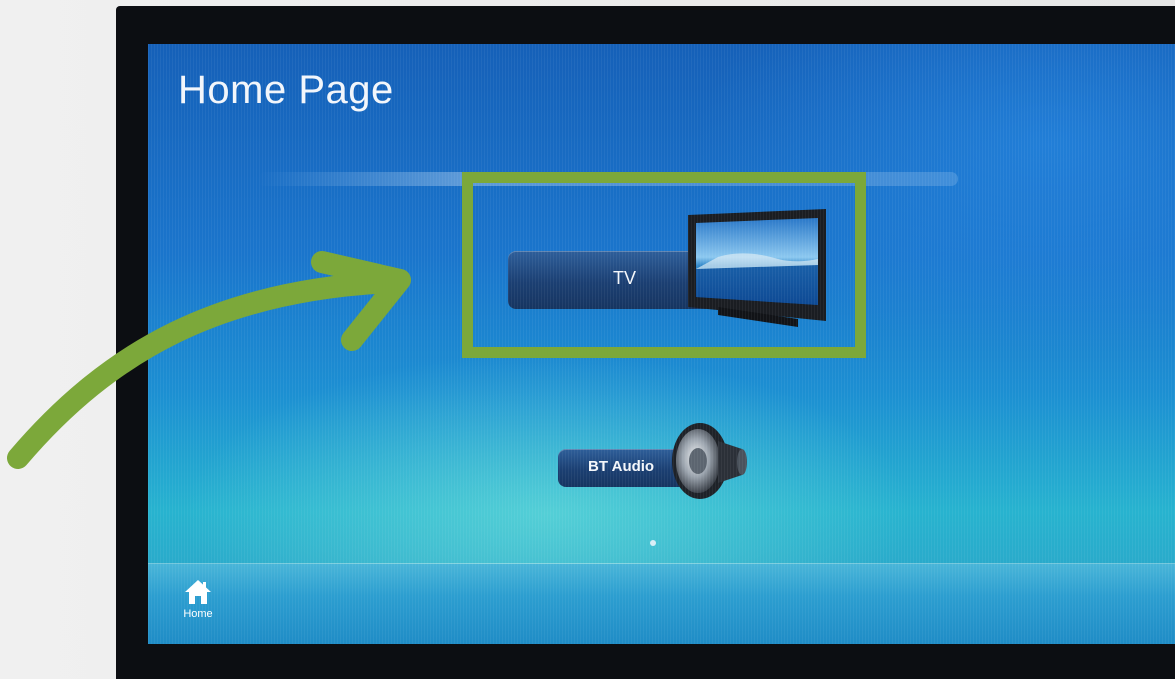  What do you see at coordinates (664, 265) in the screenshot?
I see `highlight-box` at bounding box center [664, 265].